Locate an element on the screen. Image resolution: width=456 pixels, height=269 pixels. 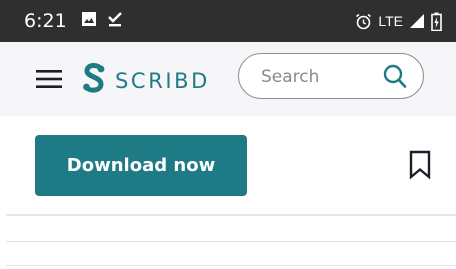
status-time: 6:21 is located at coordinates (45, 21).